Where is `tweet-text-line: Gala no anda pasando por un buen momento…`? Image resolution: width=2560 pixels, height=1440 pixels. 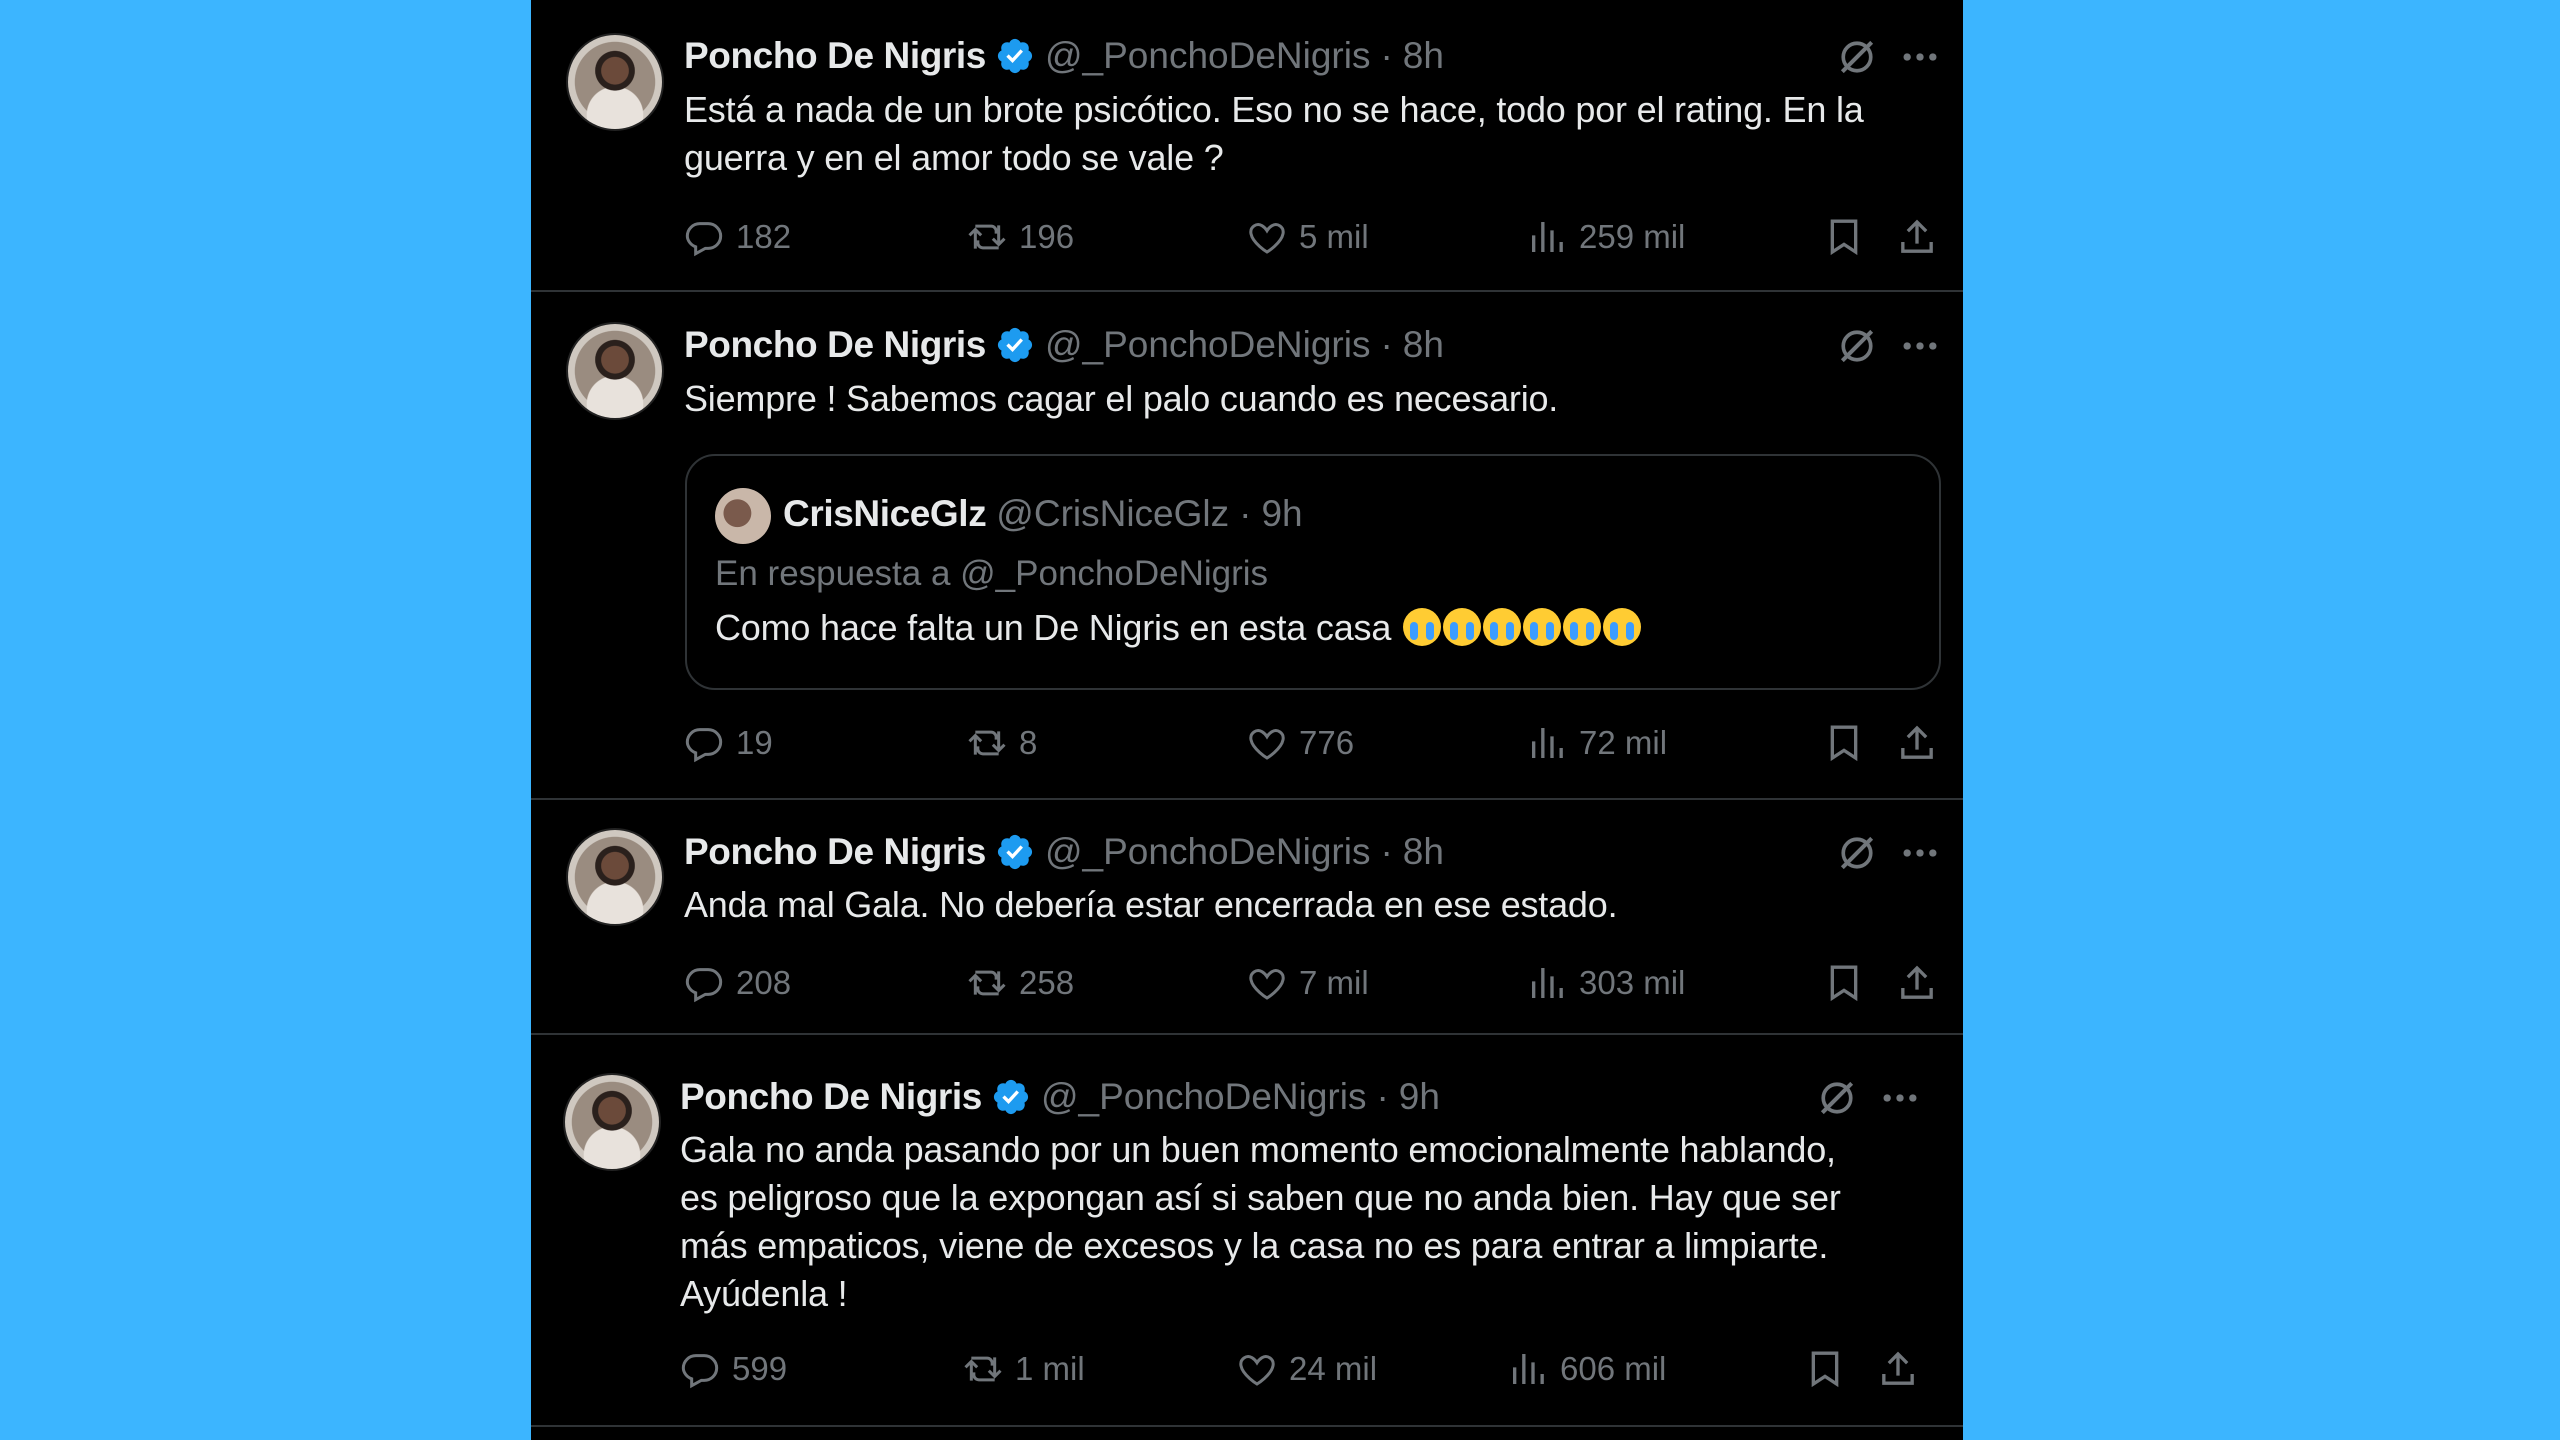 tweet-text-line: Gala no anda pasando por un buen momento… is located at coordinates (1258, 1149).